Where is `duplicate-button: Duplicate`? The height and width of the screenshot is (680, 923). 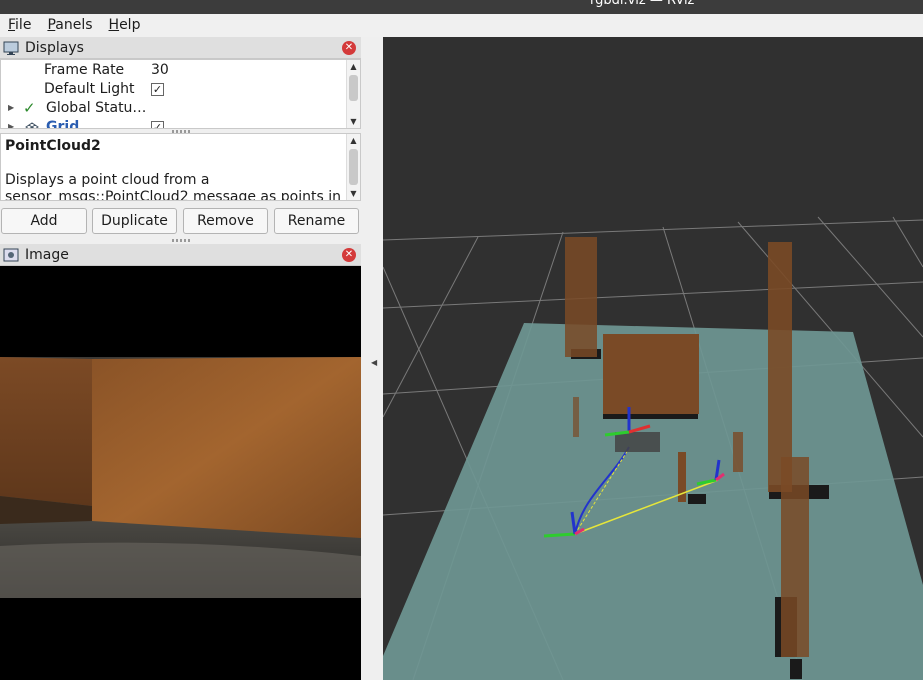 duplicate-button: Duplicate is located at coordinates (134, 221).